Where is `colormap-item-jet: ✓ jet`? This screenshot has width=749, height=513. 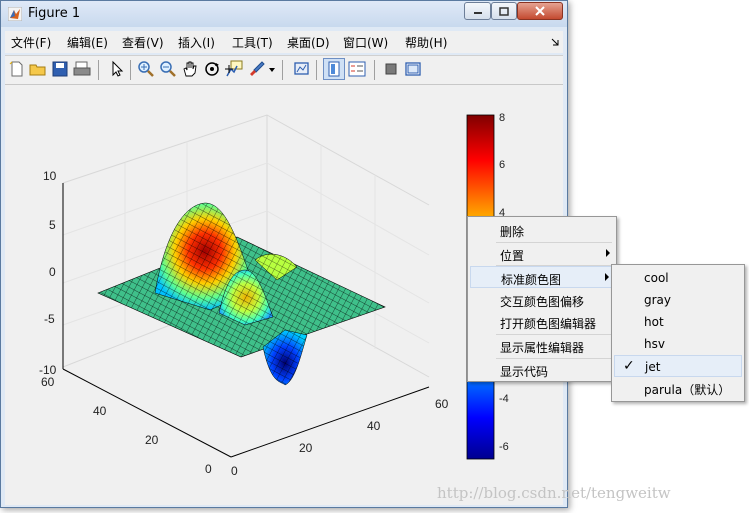
colormap-item-jet: ✓ jet is located at coordinates (678, 366).